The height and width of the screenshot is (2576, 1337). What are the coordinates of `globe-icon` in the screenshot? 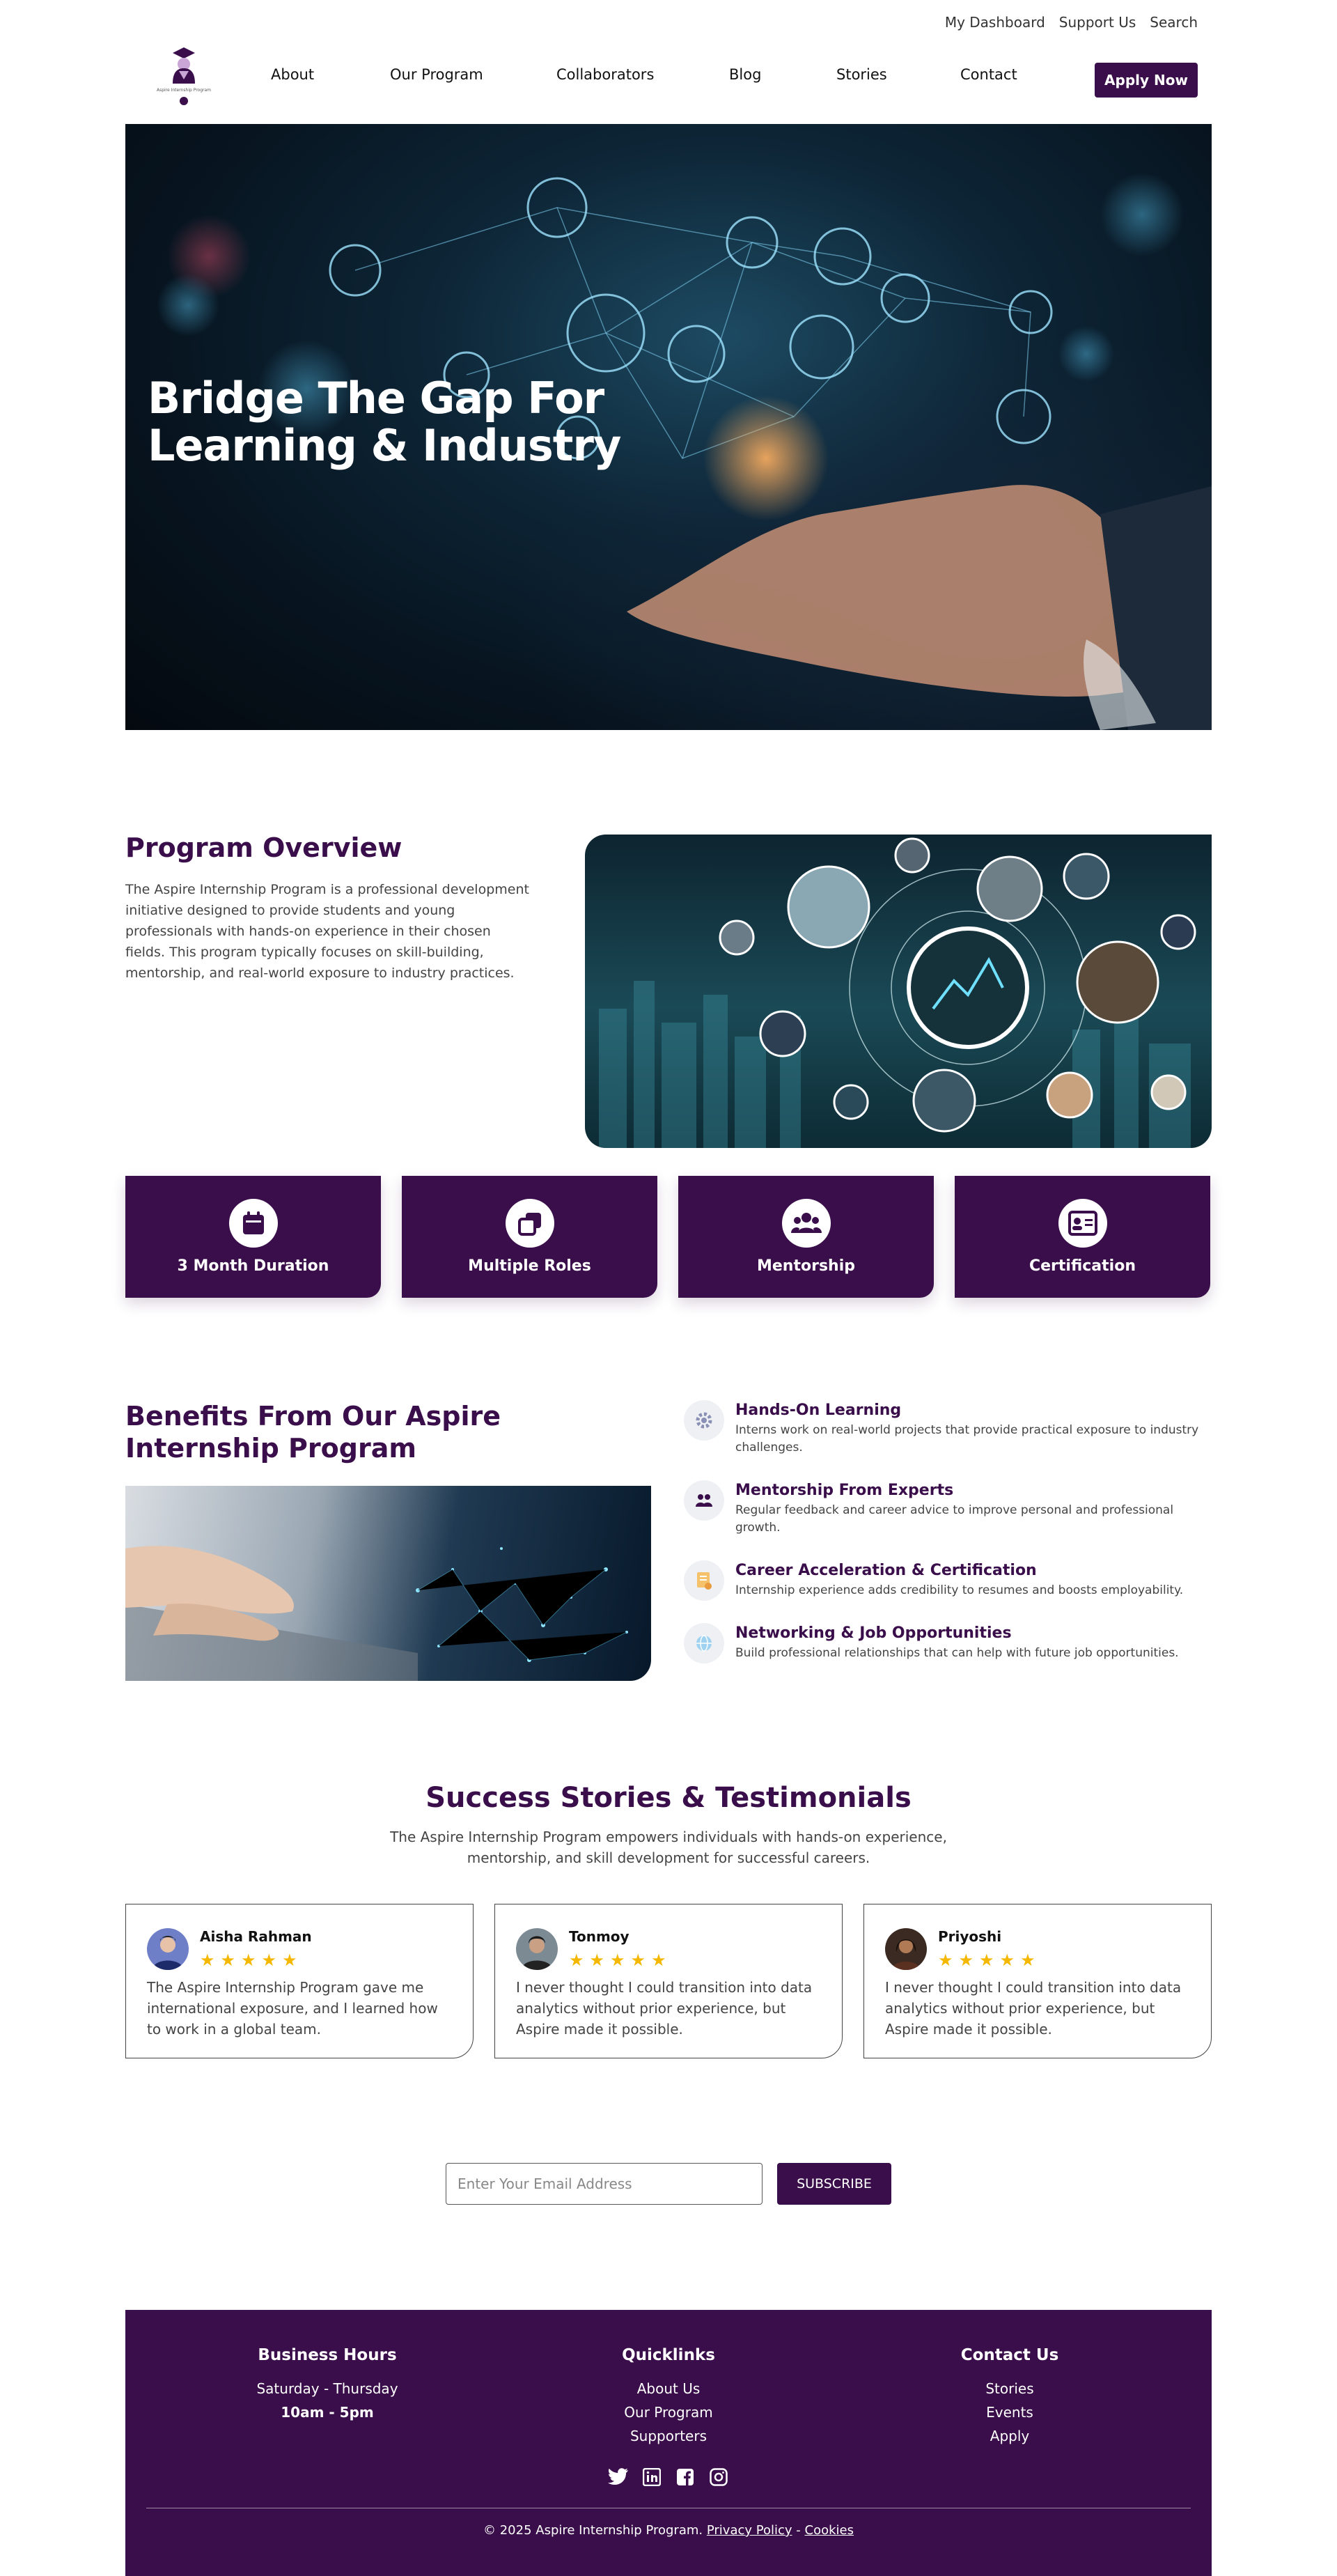 It's located at (704, 1643).